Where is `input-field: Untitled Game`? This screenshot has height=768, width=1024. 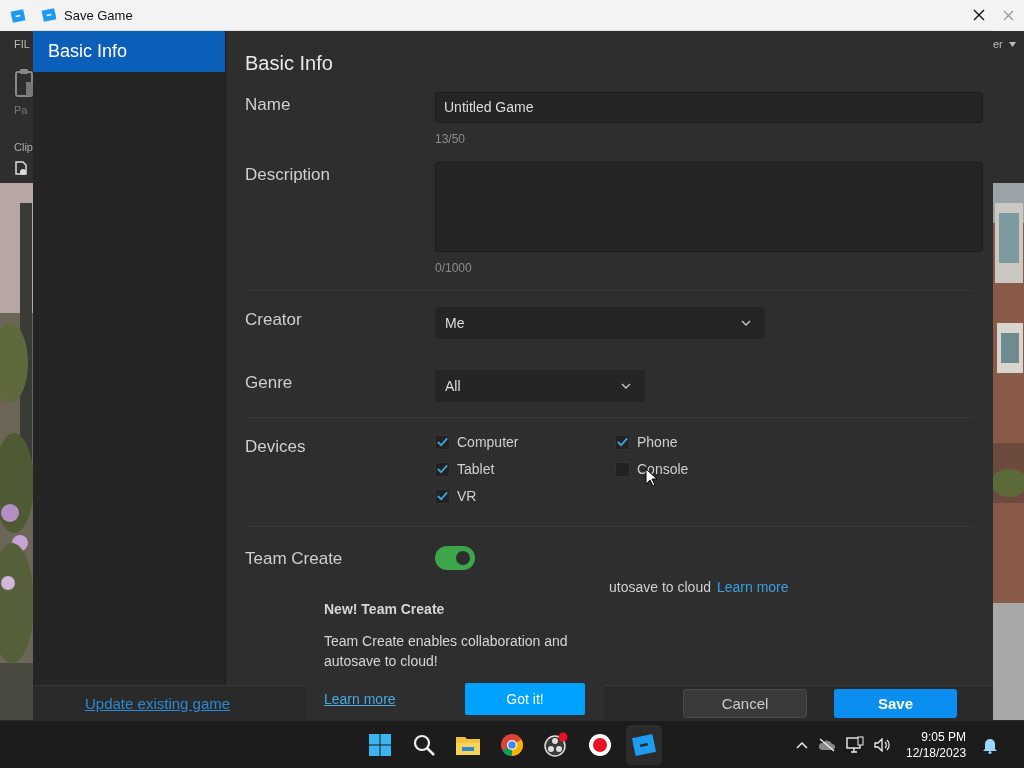
input-field: Untitled Game is located at coordinates (709, 107).